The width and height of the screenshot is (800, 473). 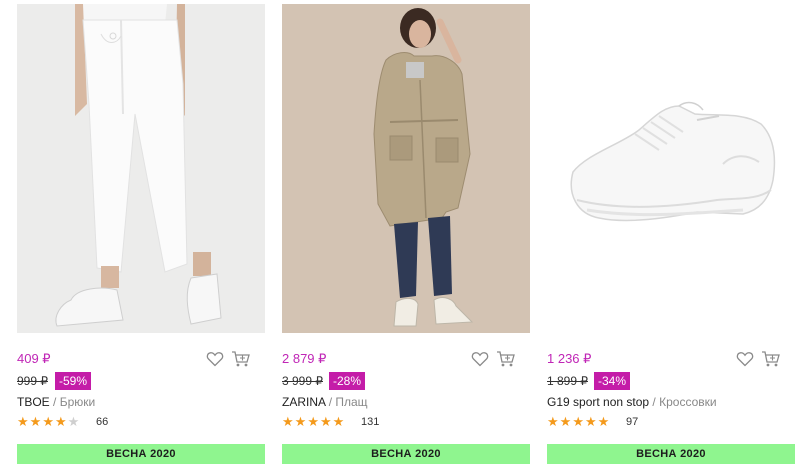 I want to click on review-count: 97, so click(x=632, y=422).